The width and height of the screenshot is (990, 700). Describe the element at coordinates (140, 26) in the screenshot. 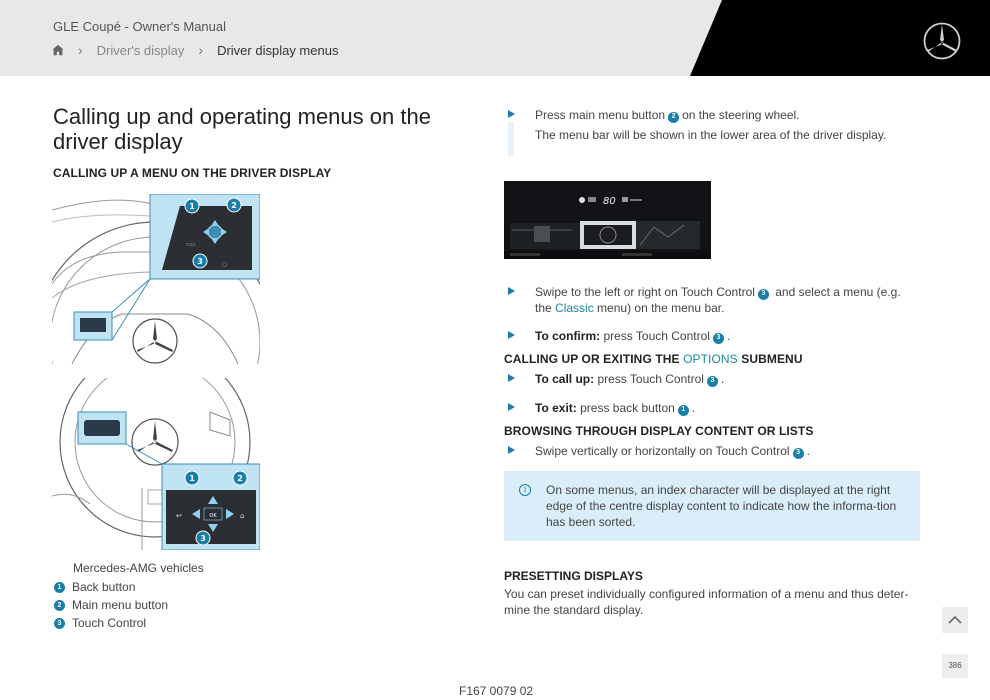

I see `manual-title: GLE Coupé - Owner's Manual` at that location.